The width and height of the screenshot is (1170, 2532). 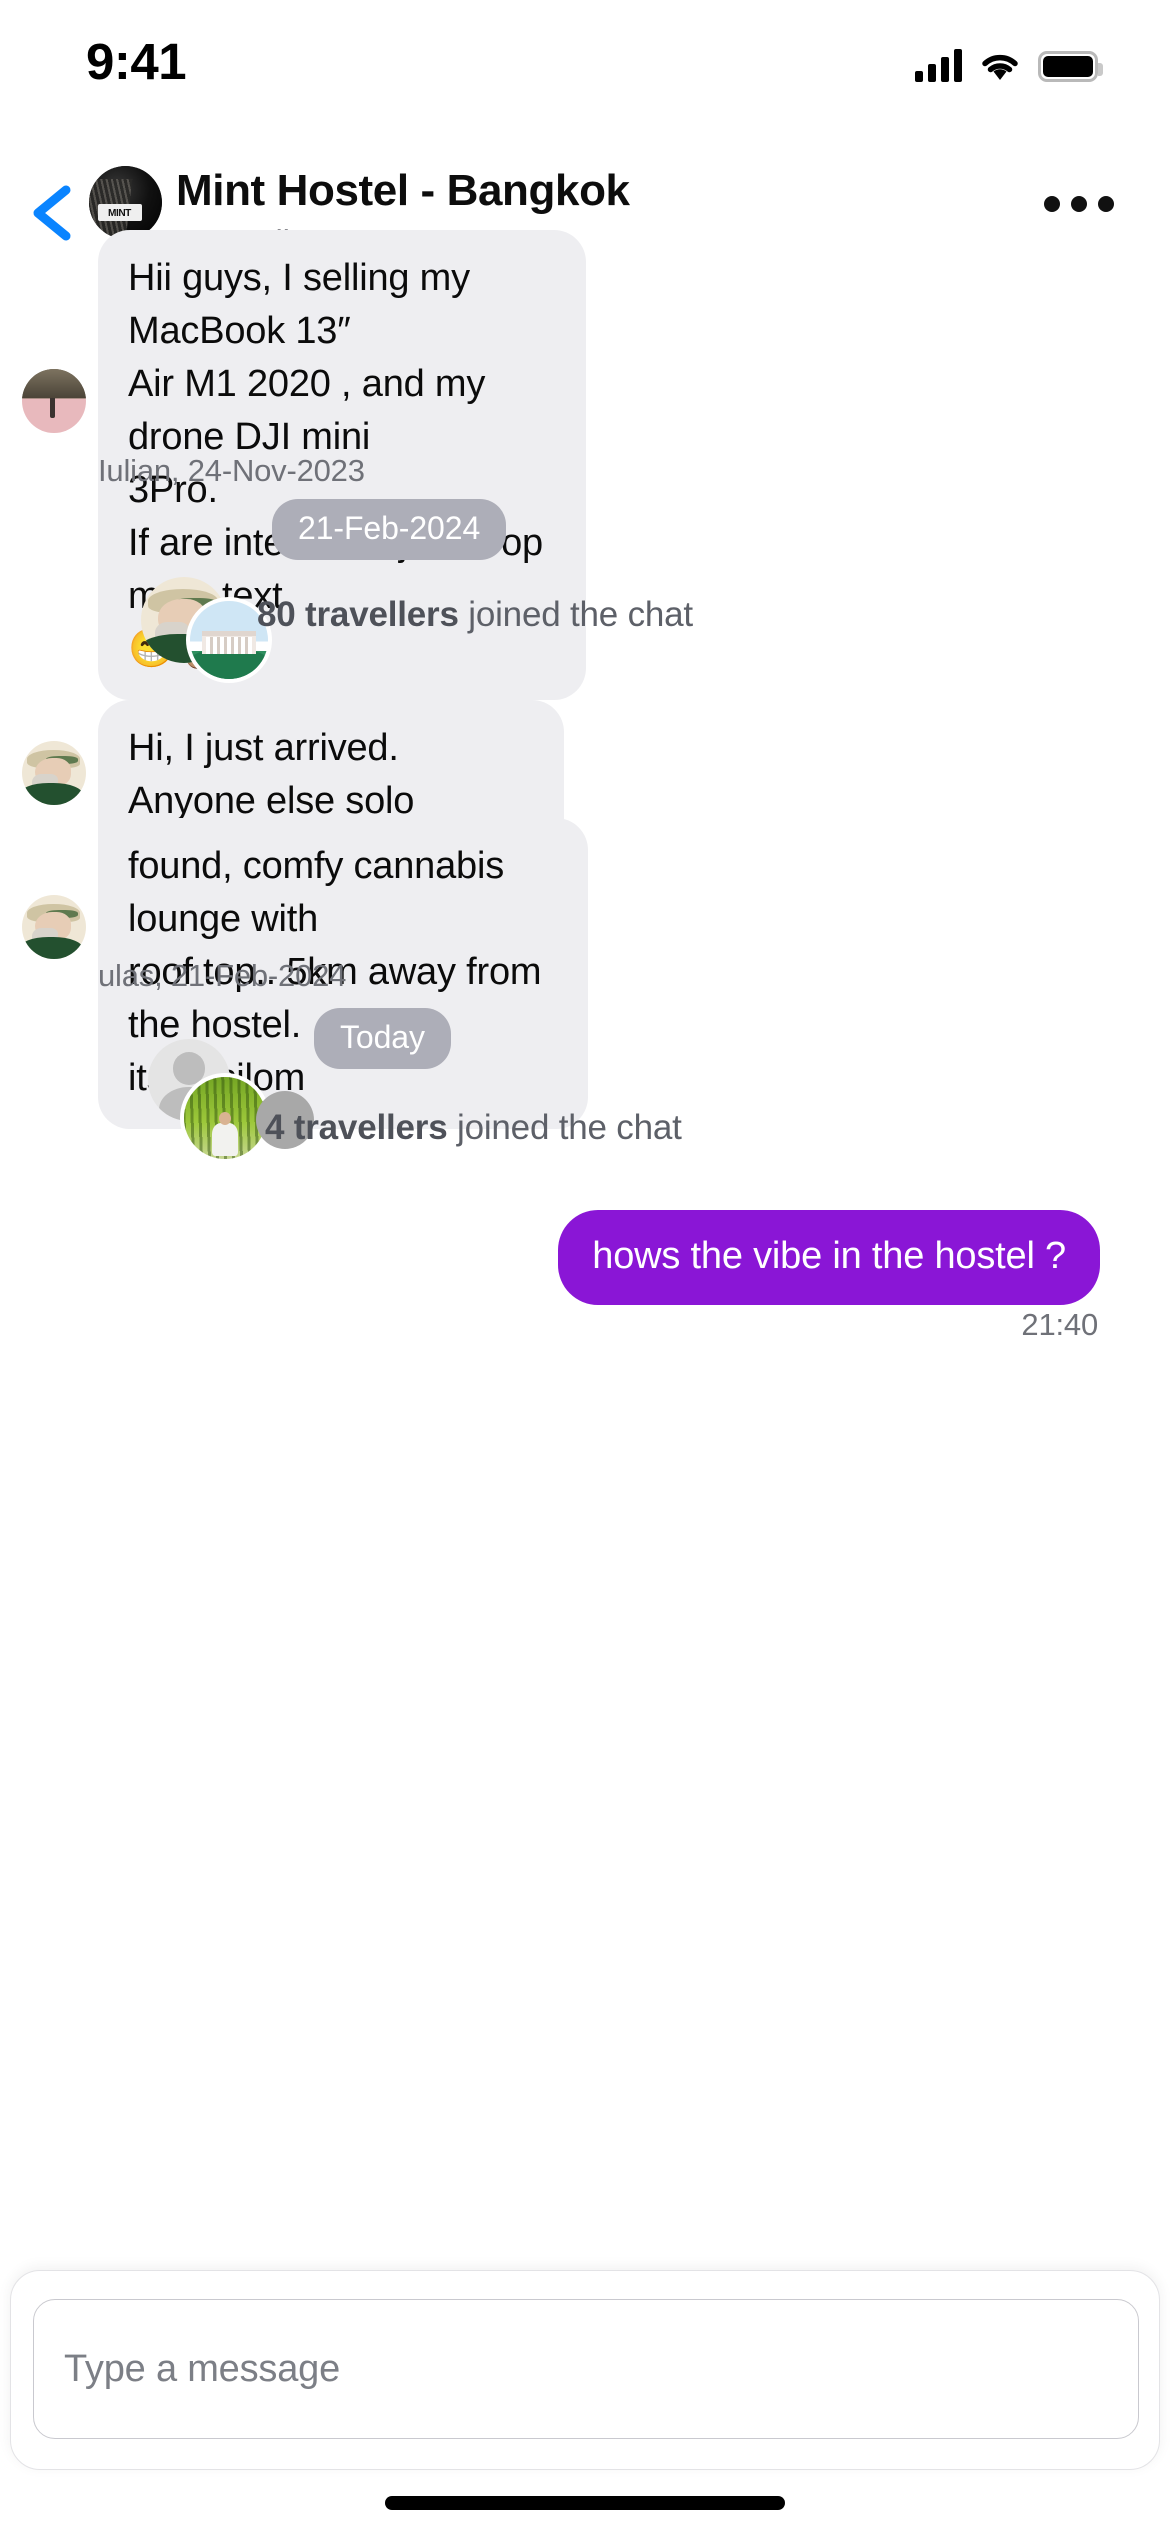 What do you see at coordinates (356, 1127) in the screenshot?
I see `join-count-label: 4 travellers` at bounding box center [356, 1127].